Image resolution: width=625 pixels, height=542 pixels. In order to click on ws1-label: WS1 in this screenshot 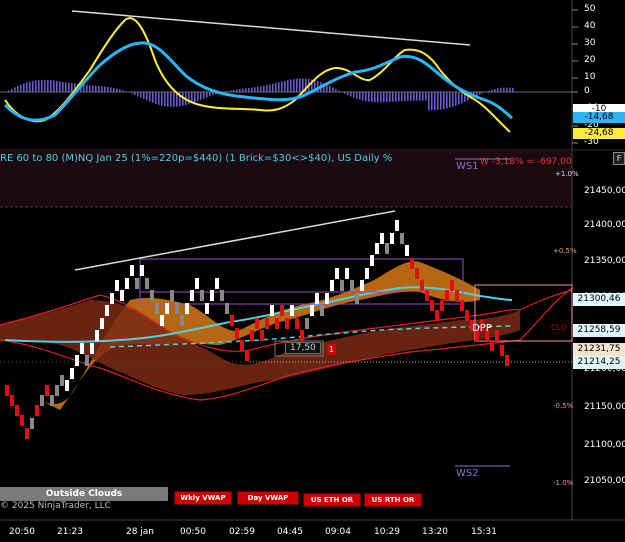, I will do `click(467, 166)`.